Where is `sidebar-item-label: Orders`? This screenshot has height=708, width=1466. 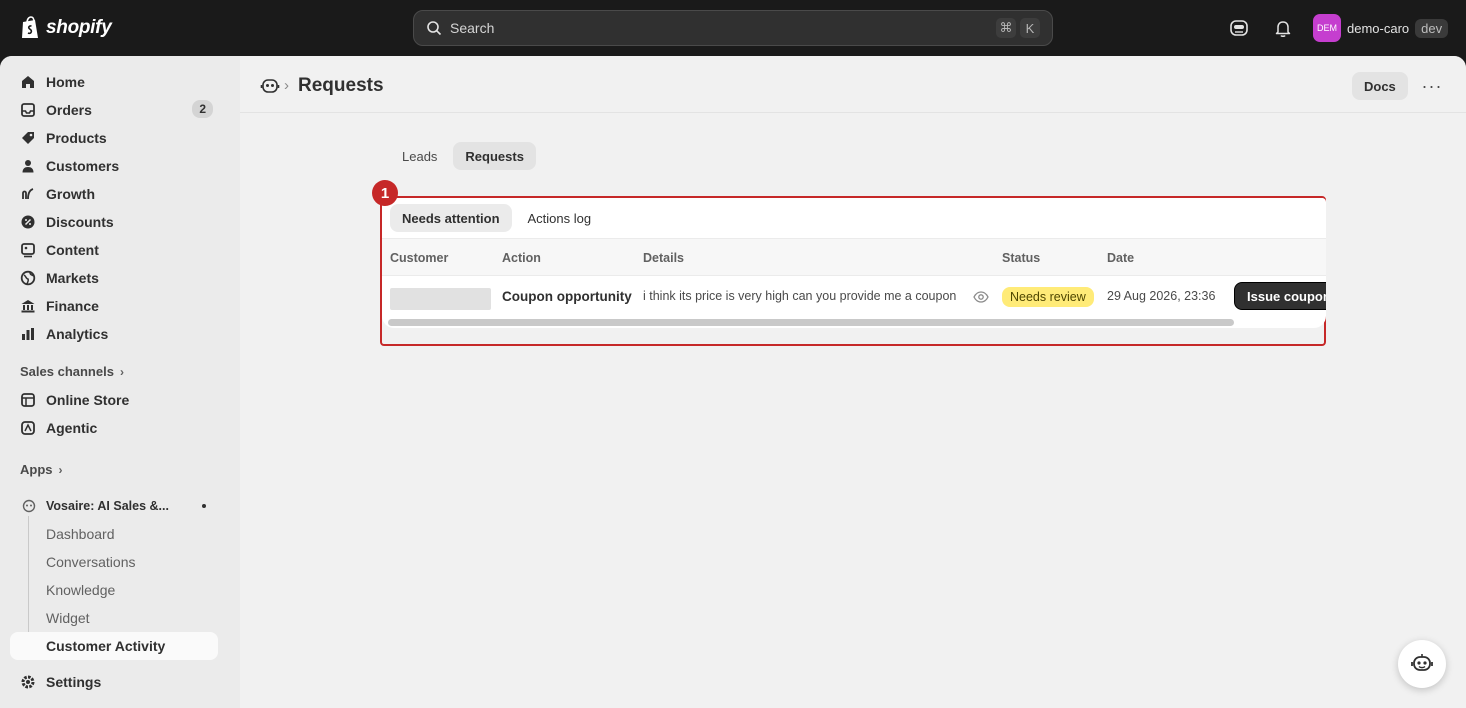
sidebar-item-label: Orders is located at coordinates (69, 110).